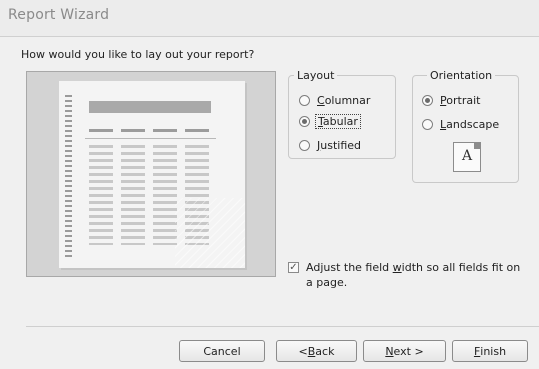 This screenshot has width=539, height=369. I want to click on layout-option-columnar: Columnar, so click(335, 100).